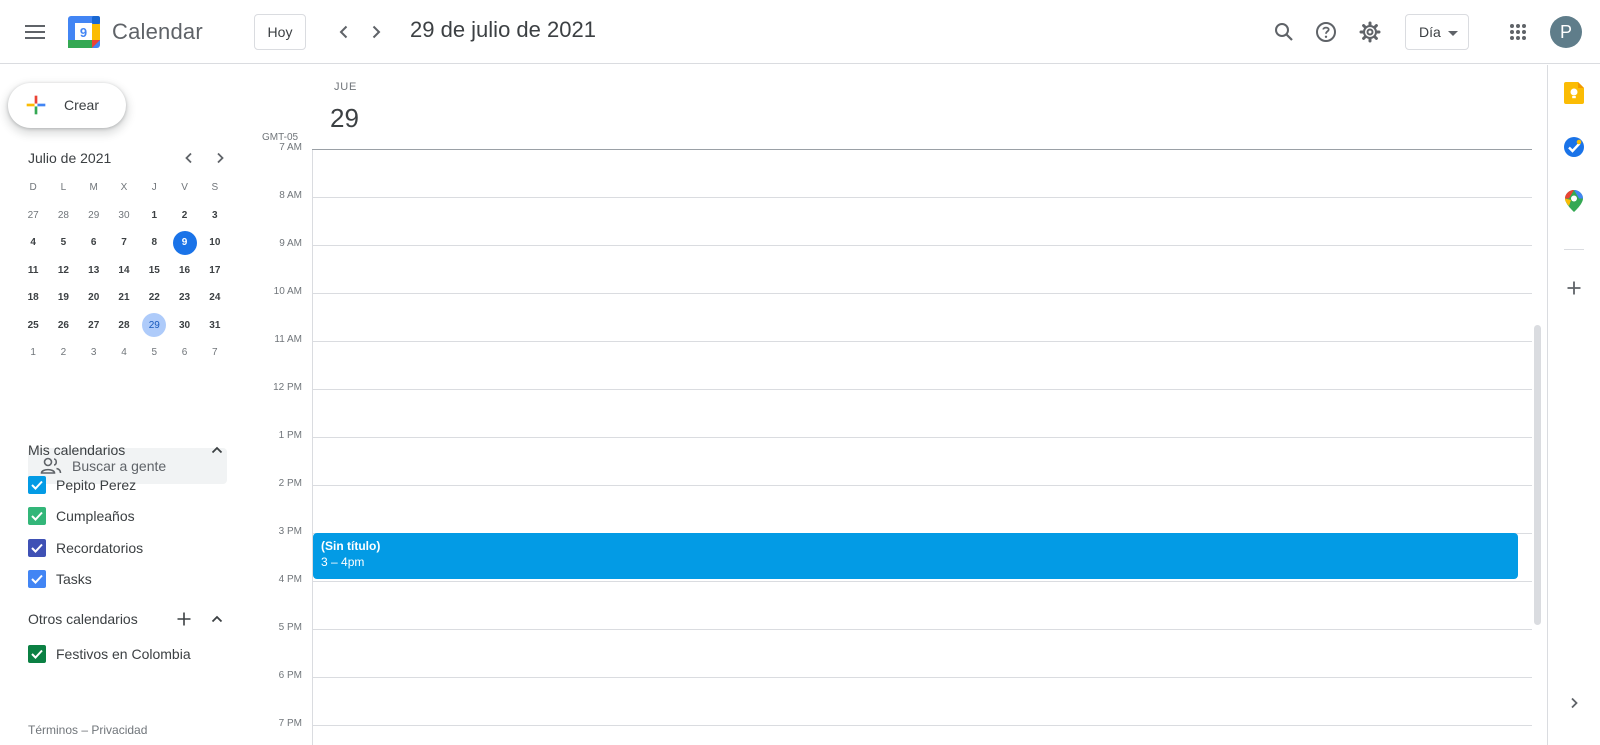  What do you see at coordinates (217, 619) in the screenshot?
I see `other-calendars-toggle` at bounding box center [217, 619].